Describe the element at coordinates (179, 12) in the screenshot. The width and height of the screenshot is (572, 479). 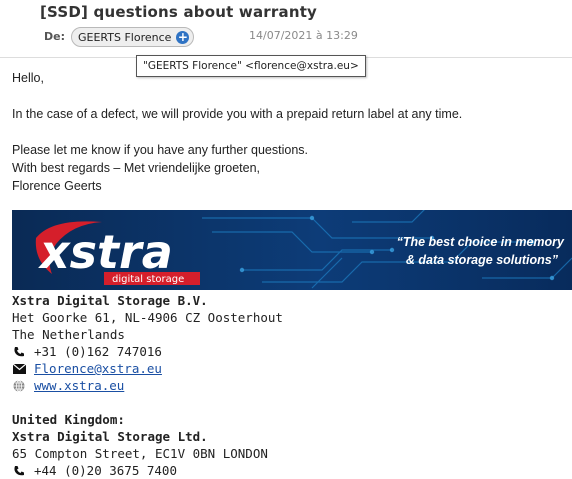
I see `email-subject: [SSD] questions about warranty` at that location.